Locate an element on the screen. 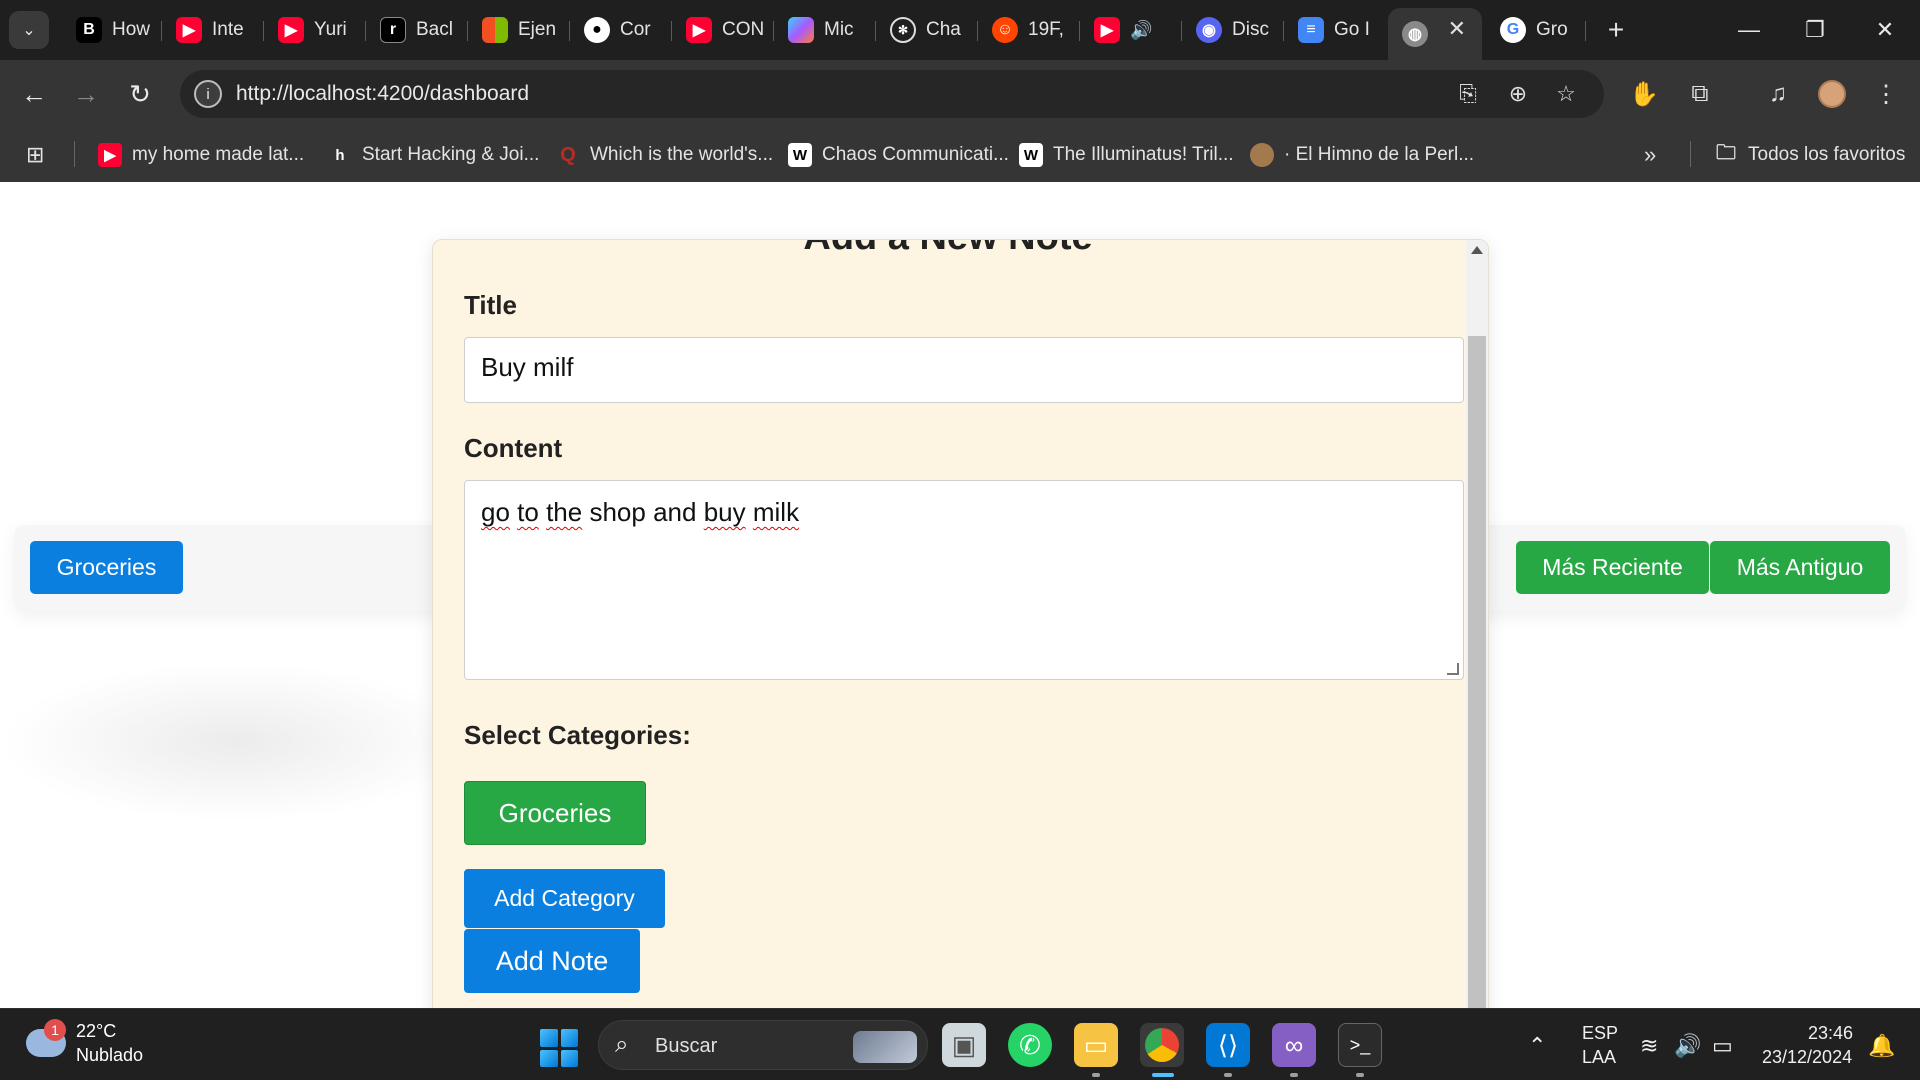 The height and width of the screenshot is (1080, 1920). scroll-thumb is located at coordinates (1477, 672).